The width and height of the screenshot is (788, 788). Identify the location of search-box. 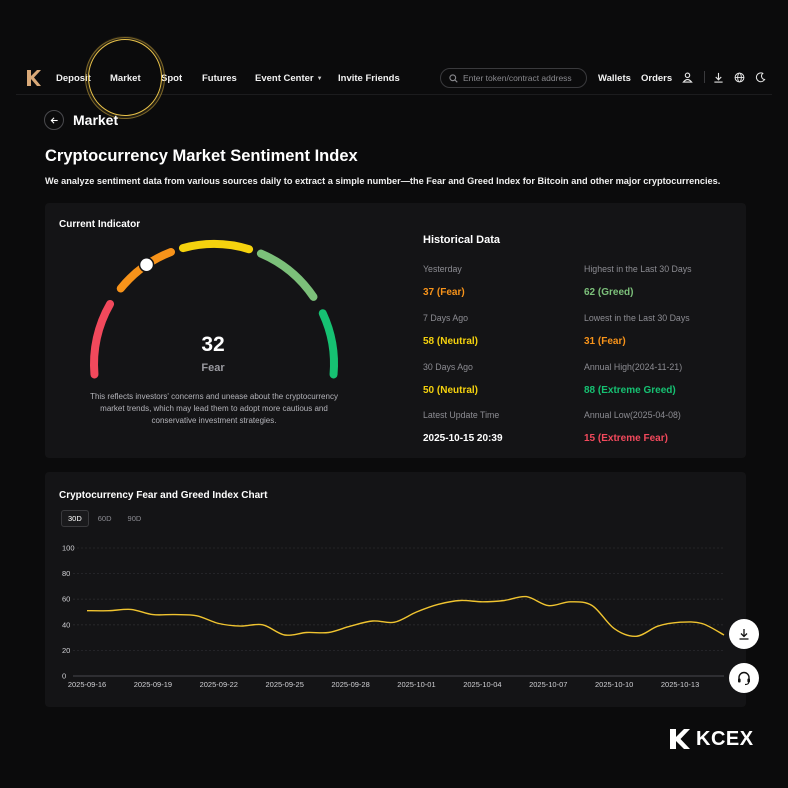
(513, 78).